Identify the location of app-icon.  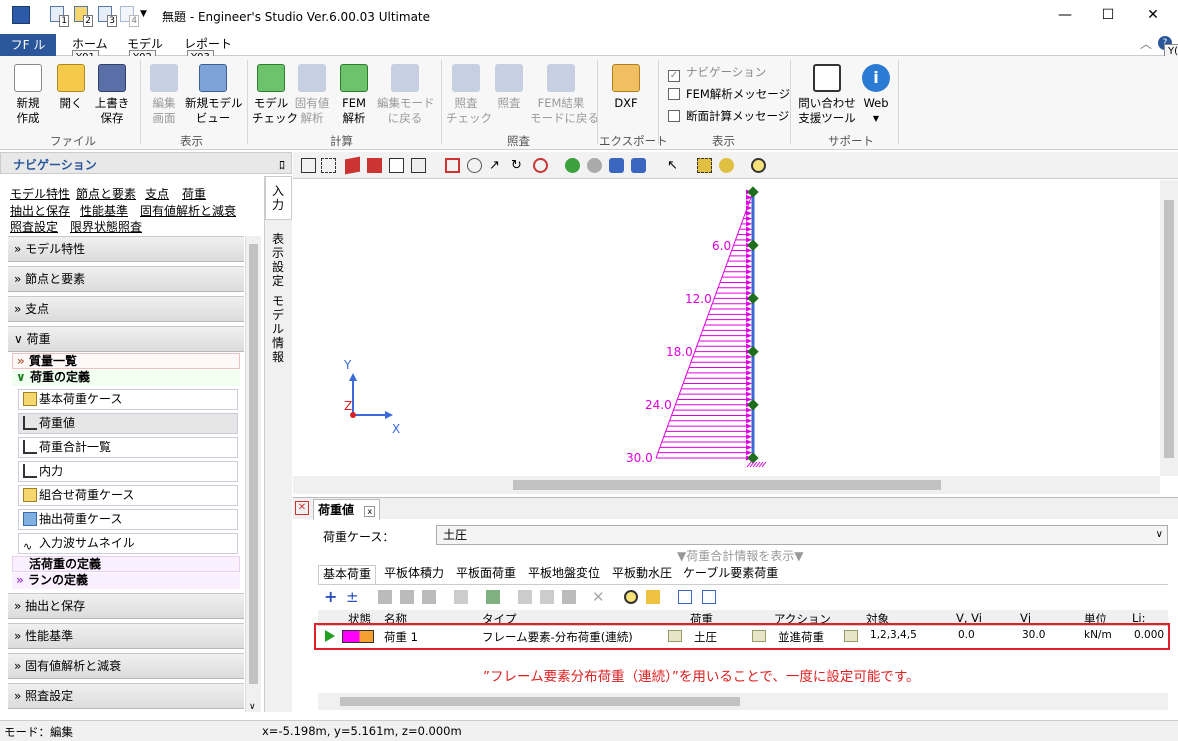
(21, 15).